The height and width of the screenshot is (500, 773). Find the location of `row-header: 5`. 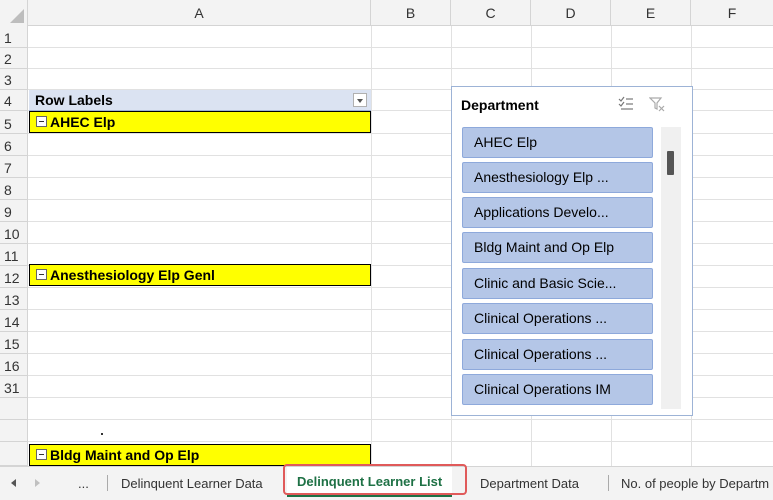

row-header: 5 is located at coordinates (14, 122).